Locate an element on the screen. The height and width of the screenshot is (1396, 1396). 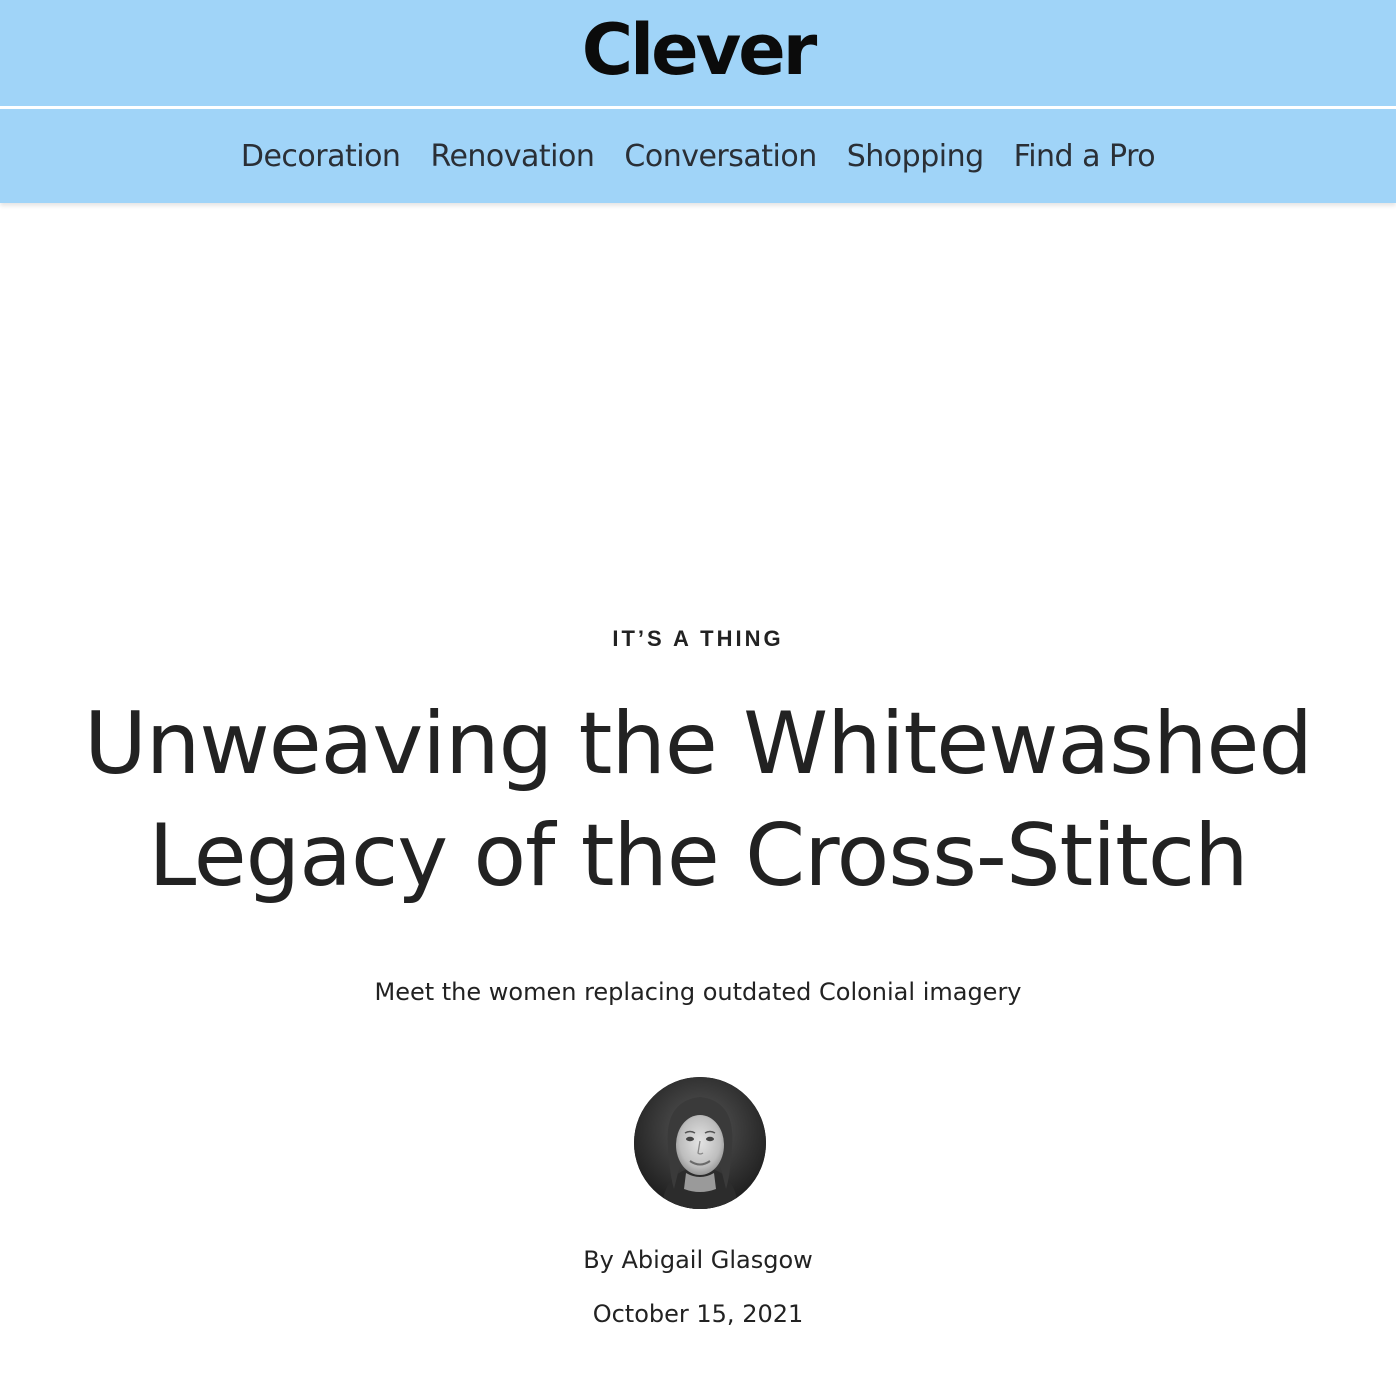
author-photo is located at coordinates (700, 1143).